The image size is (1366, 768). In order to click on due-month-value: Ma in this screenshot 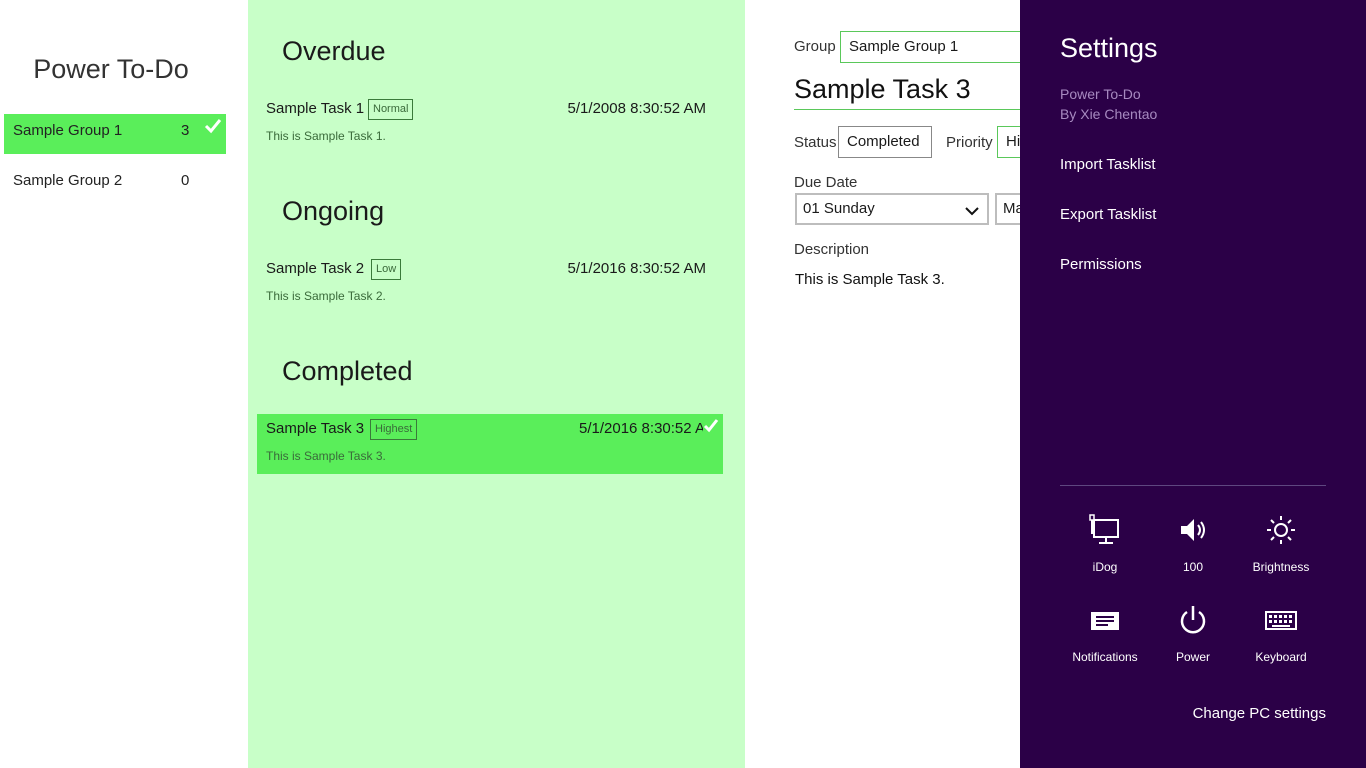, I will do `click(1011, 208)`.